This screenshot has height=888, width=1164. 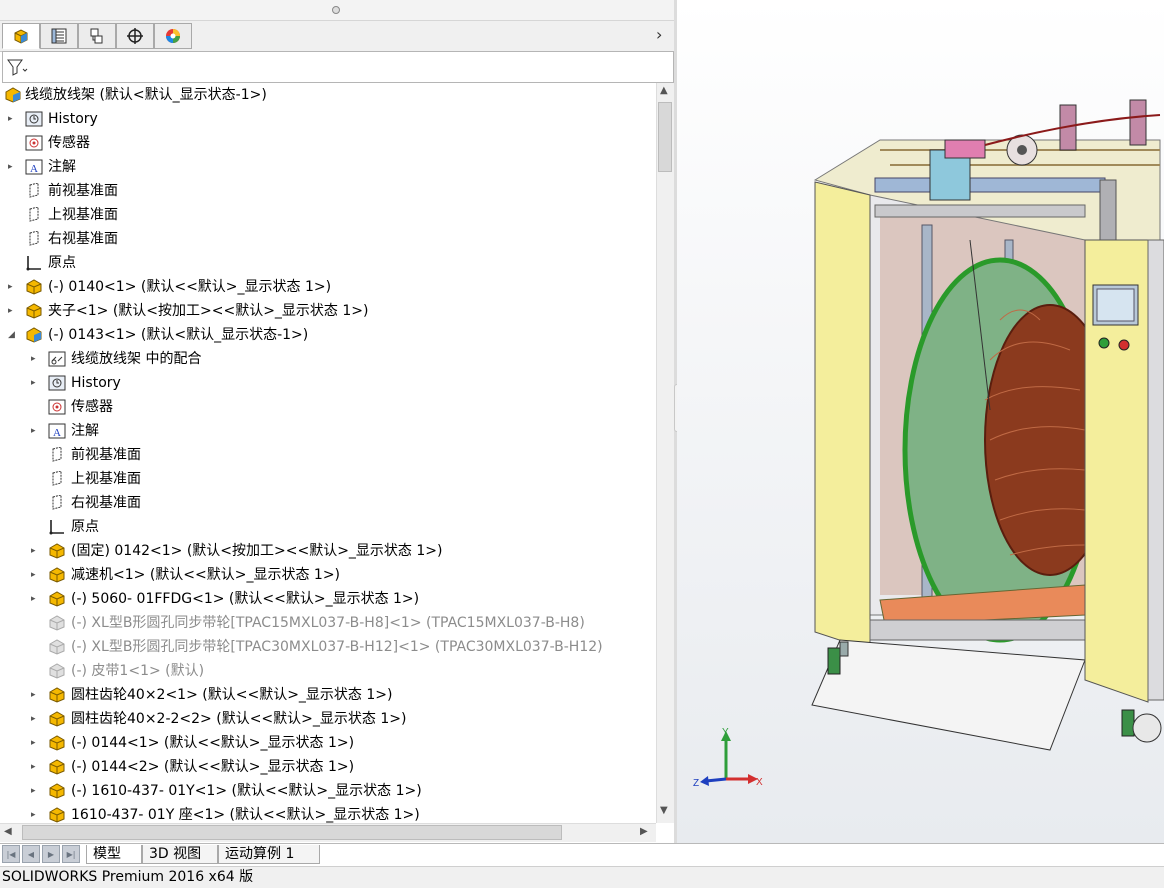 What do you see at coordinates (245, 599) in the screenshot?
I see `tree-item-label: (-) 5060- 01FFDG<1> (默认<<默认>_显示状态 1>)` at bounding box center [245, 599].